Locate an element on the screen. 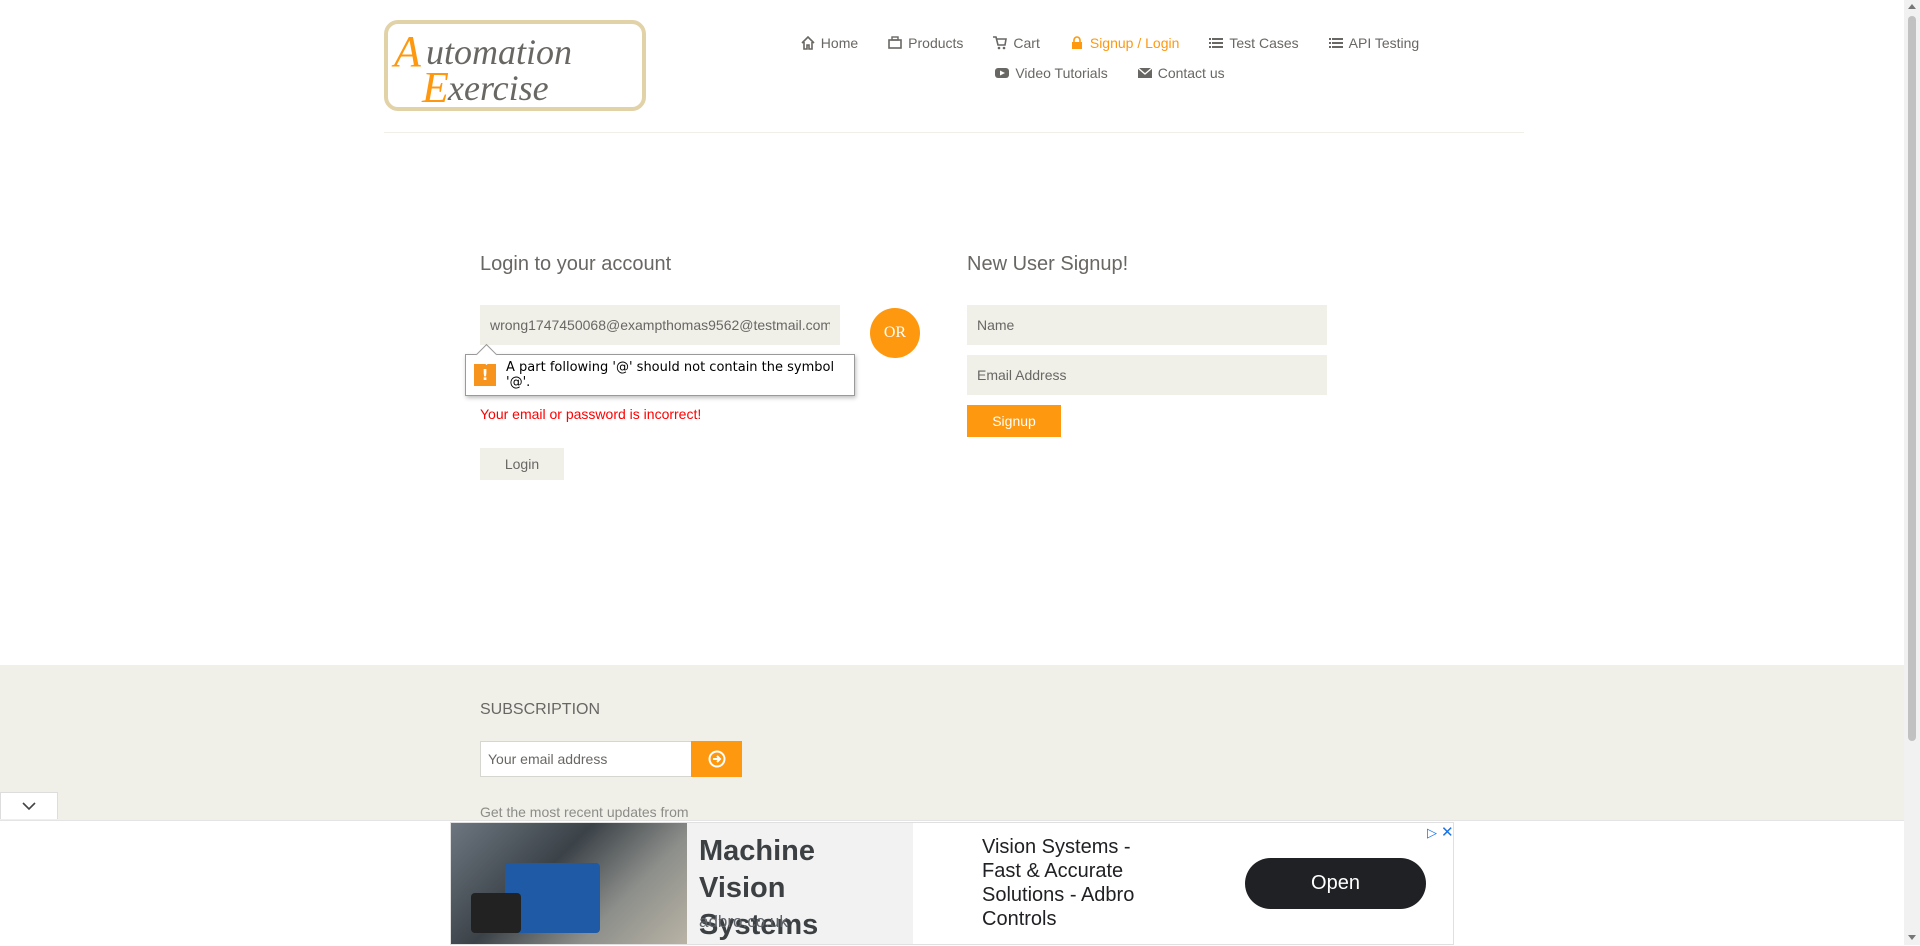 The width and height of the screenshot is (1920, 946). nav-api-testing: API Testing is located at coordinates (1374, 43).